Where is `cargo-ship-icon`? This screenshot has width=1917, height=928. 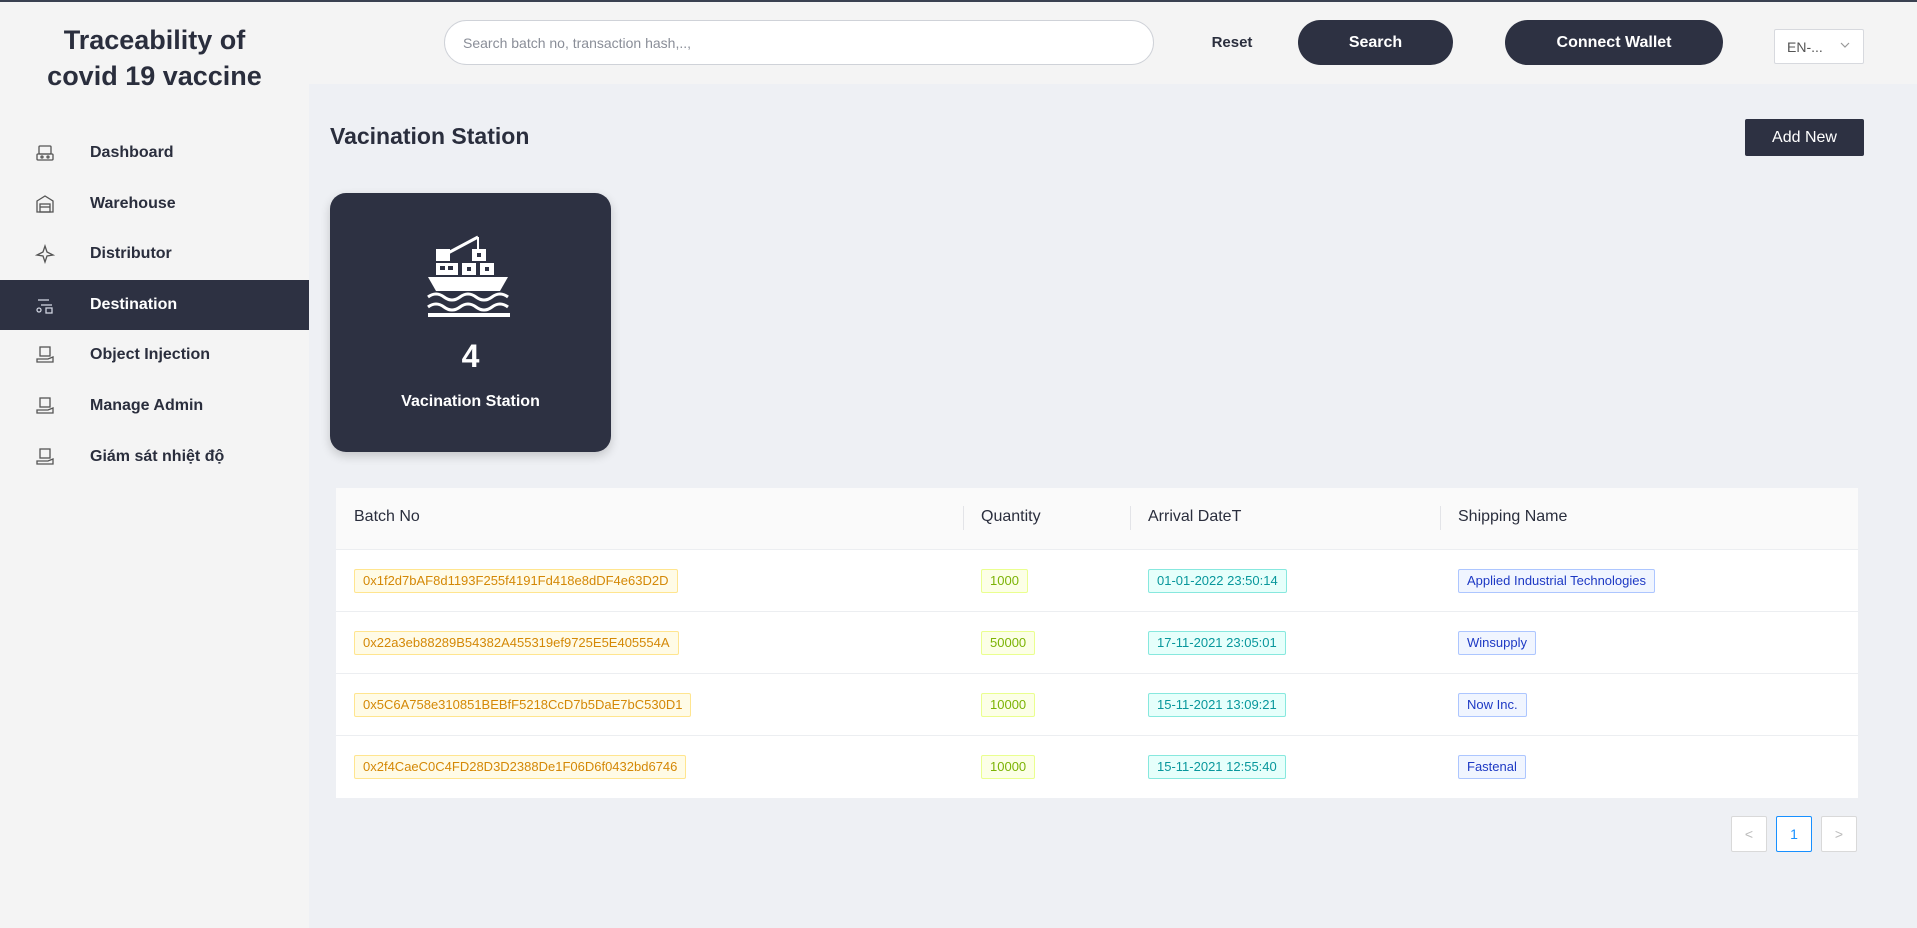
cargo-ship-icon is located at coordinates (468, 276).